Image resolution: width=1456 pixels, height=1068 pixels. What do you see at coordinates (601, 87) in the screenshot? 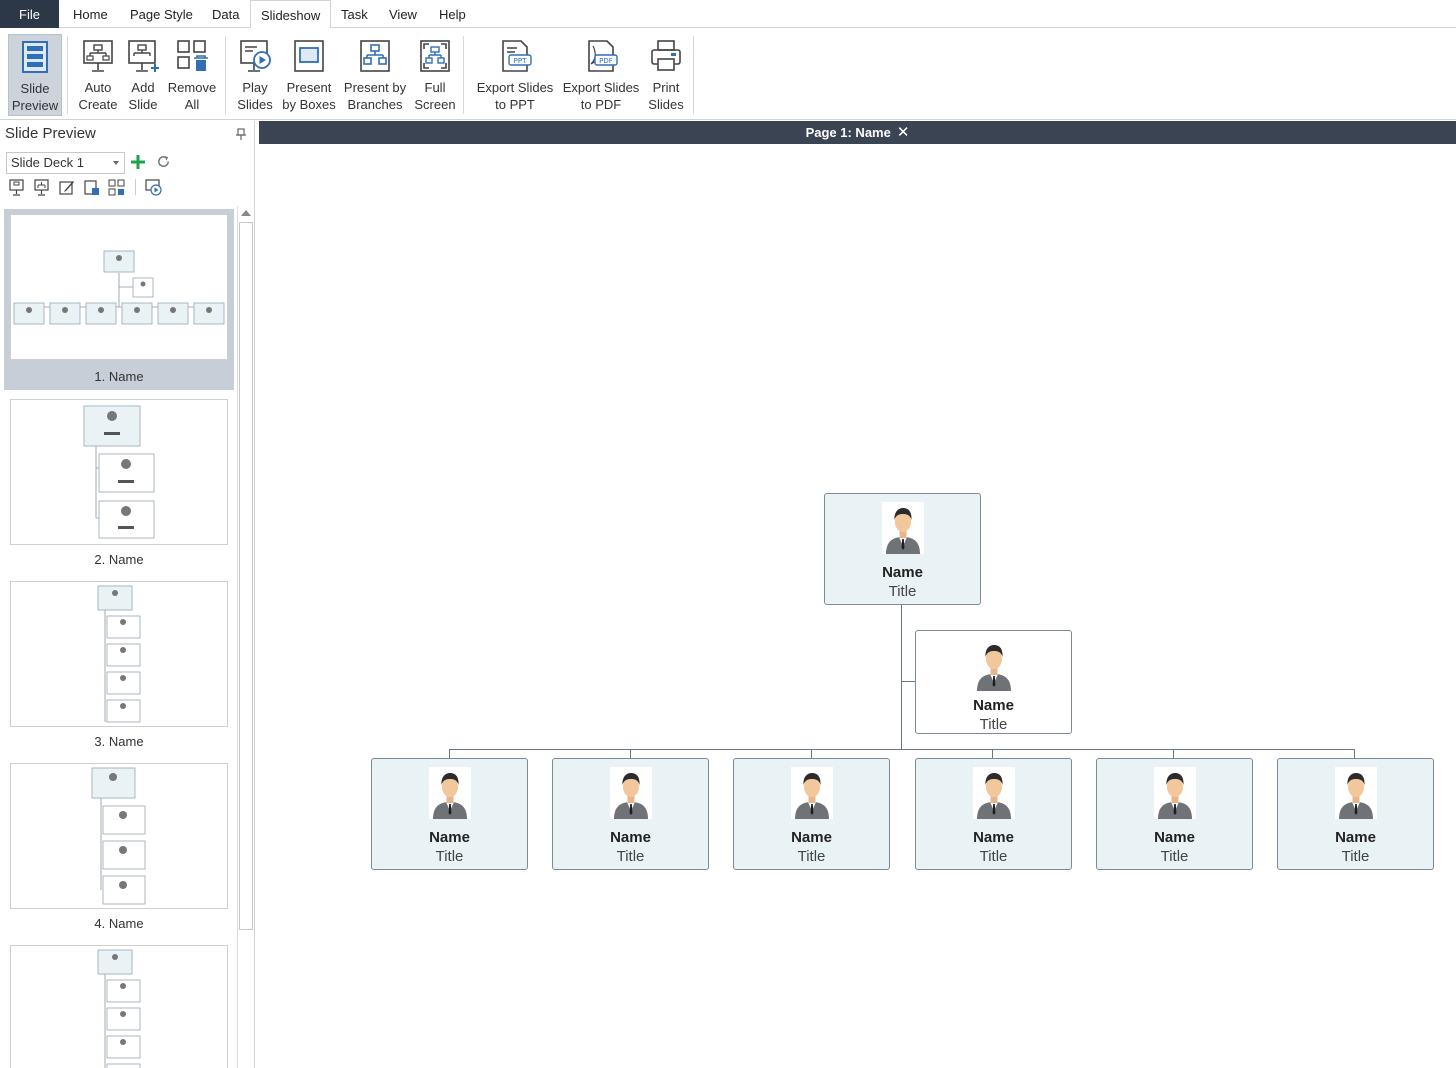
I see `export-pdf-label-1: Export Slides` at bounding box center [601, 87].